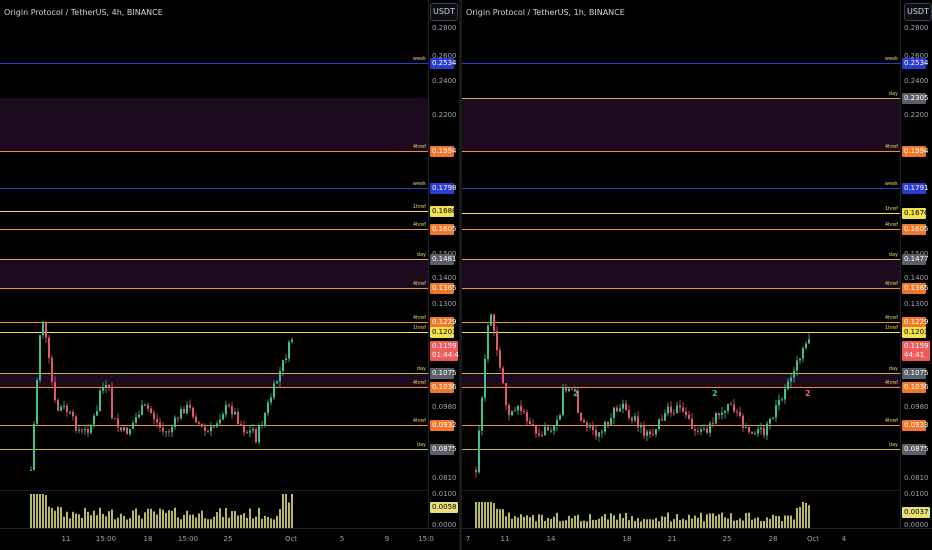  What do you see at coordinates (387, 539) in the screenshot?
I see `time-axis-label: 9` at bounding box center [387, 539].